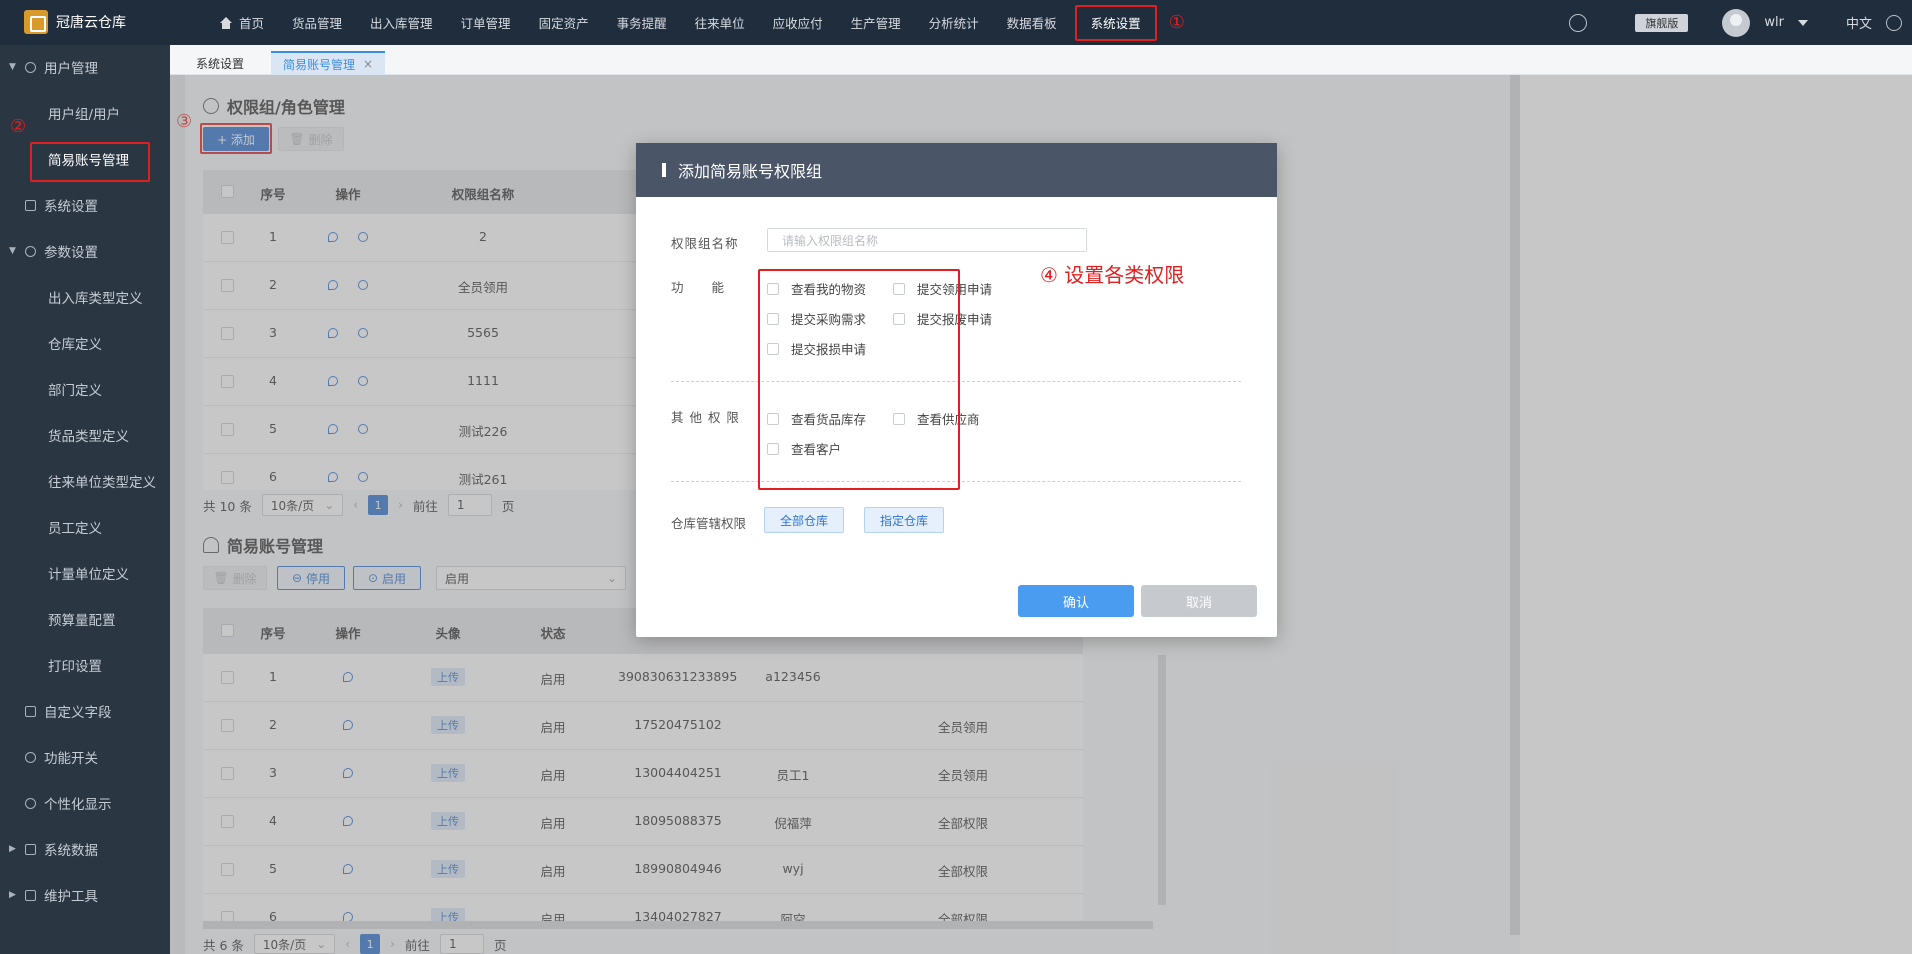  I want to click on sidebar-group-maintenance: ▶ 维护工具, so click(85, 895).